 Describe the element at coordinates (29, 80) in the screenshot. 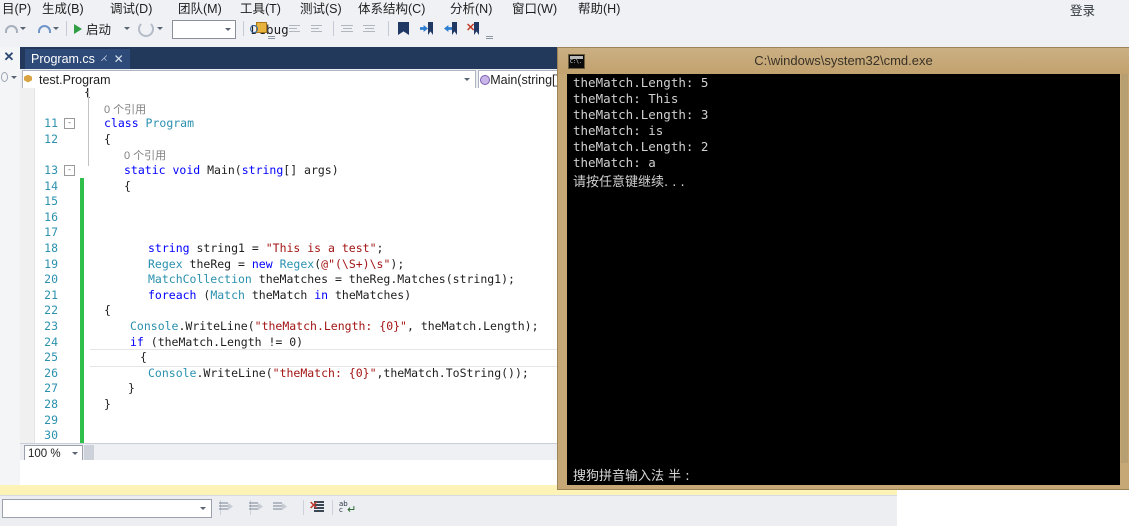

I see `class-icon` at that location.